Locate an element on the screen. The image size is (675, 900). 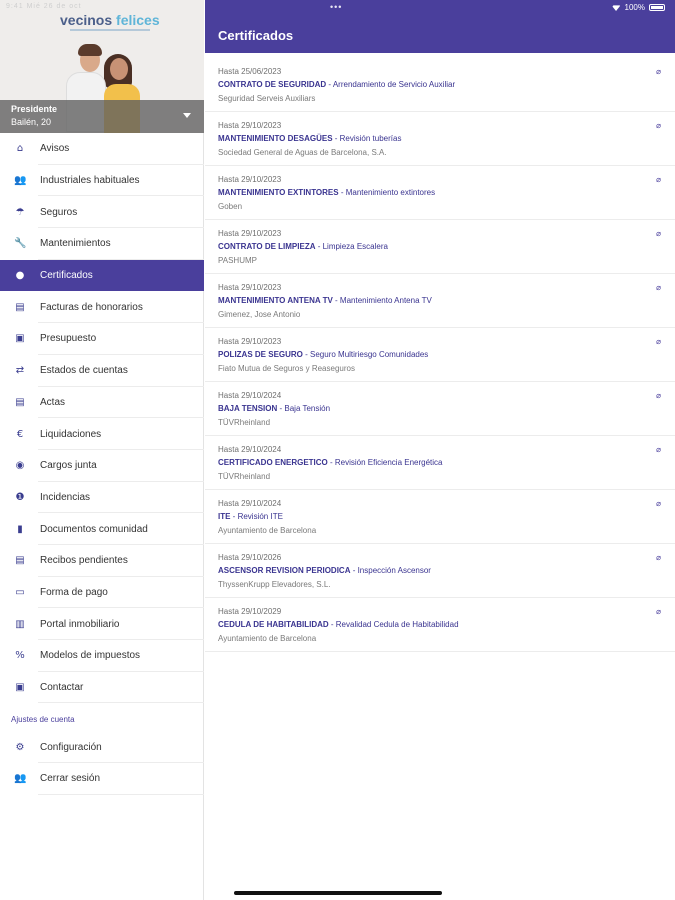
certificate-date: Hasta 29/10/2026 is located at coordinates (250, 557).